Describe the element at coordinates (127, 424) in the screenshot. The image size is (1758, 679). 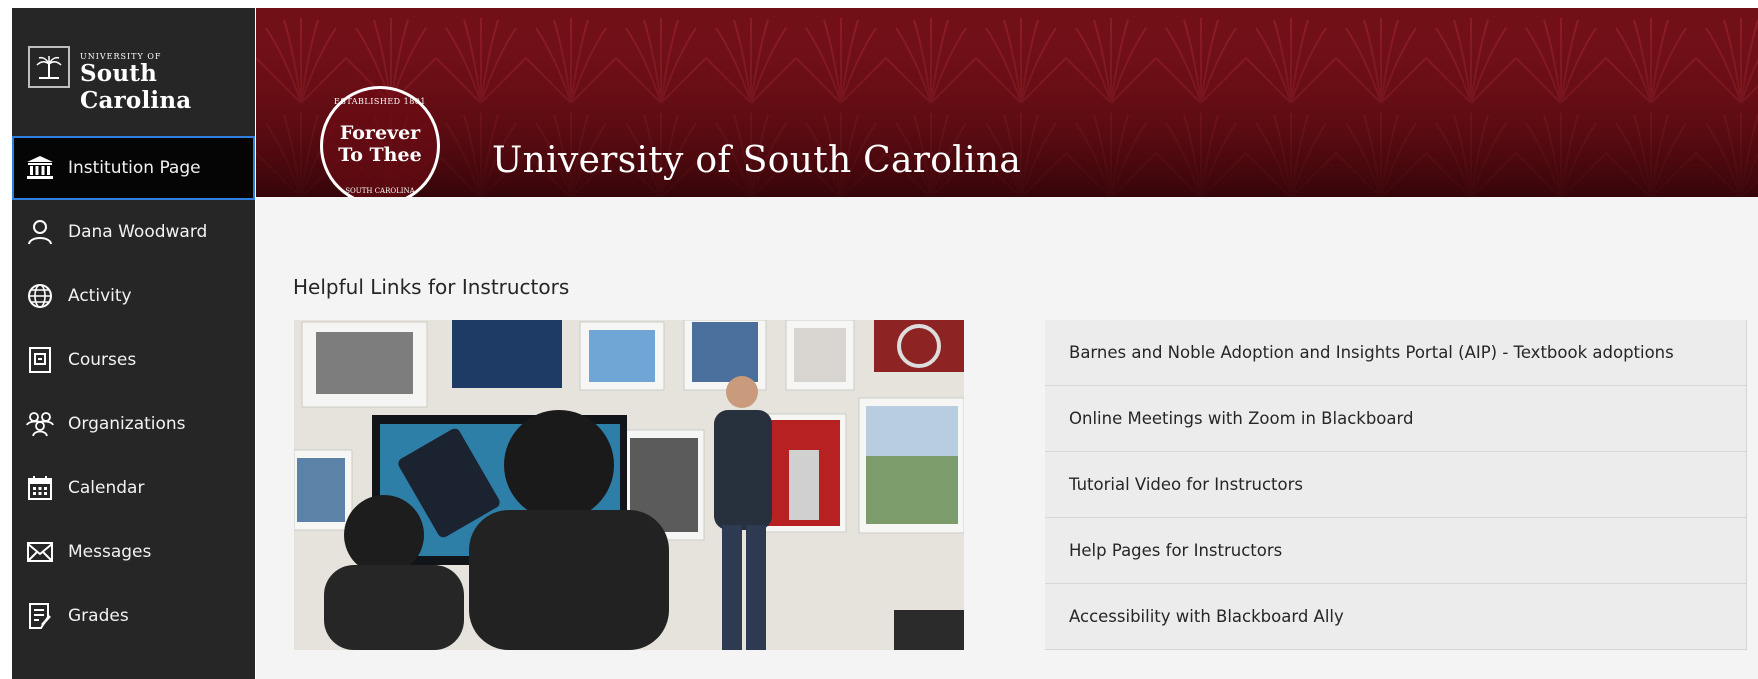
I see `sidebar-item-label: Organizations` at that location.